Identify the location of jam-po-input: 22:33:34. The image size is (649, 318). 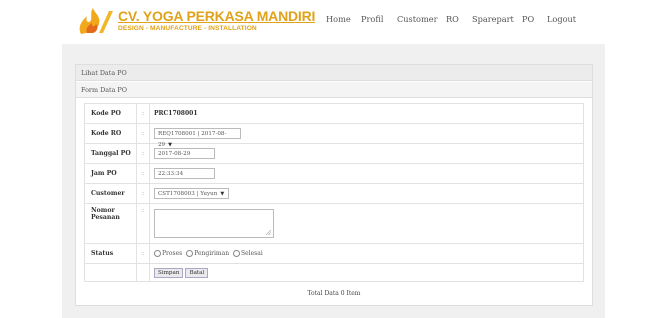
(184, 173).